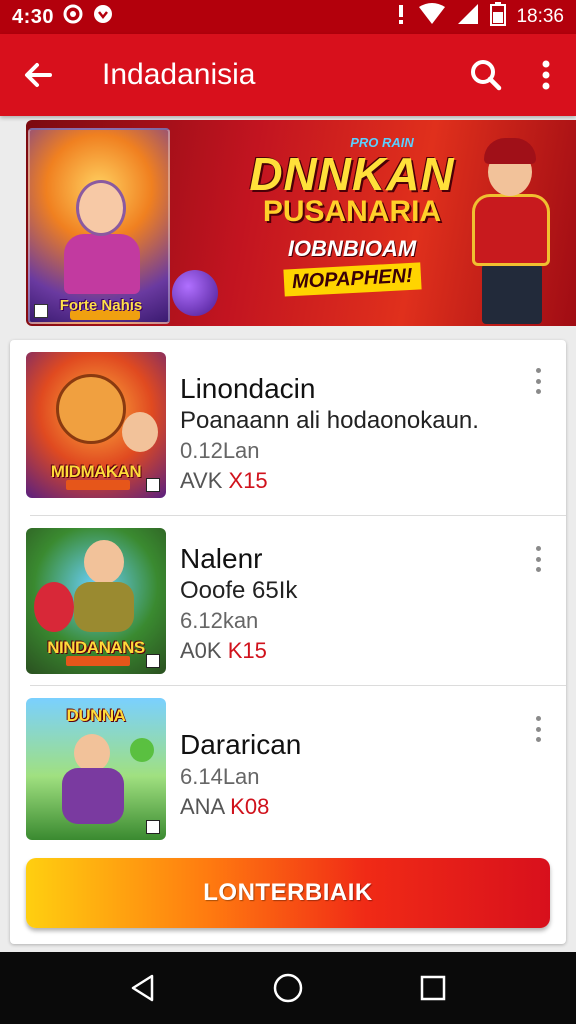 This screenshot has height=1024, width=576. What do you see at coordinates (498, 17) in the screenshot?
I see `battery-icon` at bounding box center [498, 17].